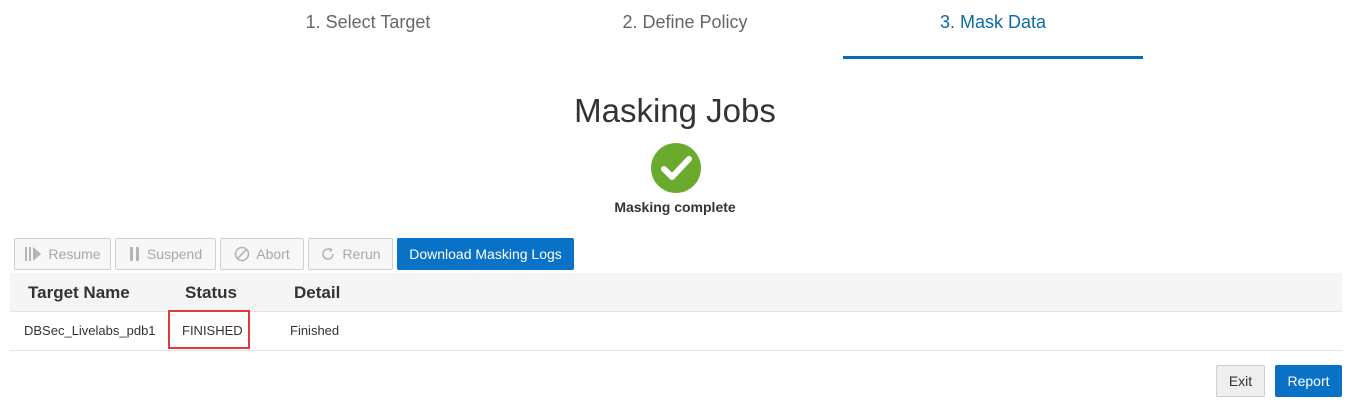 This screenshot has width=1350, height=408. What do you see at coordinates (209, 329) in the screenshot?
I see `status-highlight-box` at bounding box center [209, 329].